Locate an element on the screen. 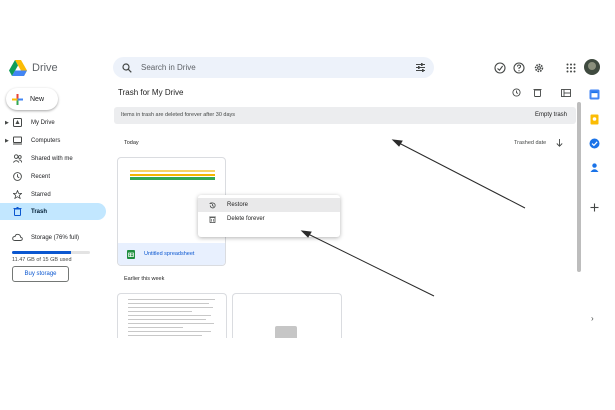 The image size is (615, 410). menu-item-label: Delete forever is located at coordinates (246, 219).